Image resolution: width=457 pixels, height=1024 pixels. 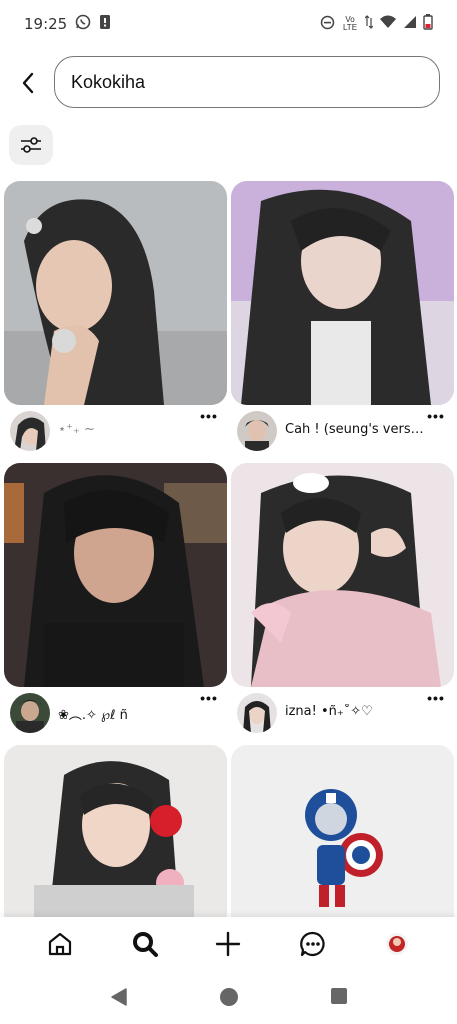 I want to click on battery-icon, so click(x=428, y=24).